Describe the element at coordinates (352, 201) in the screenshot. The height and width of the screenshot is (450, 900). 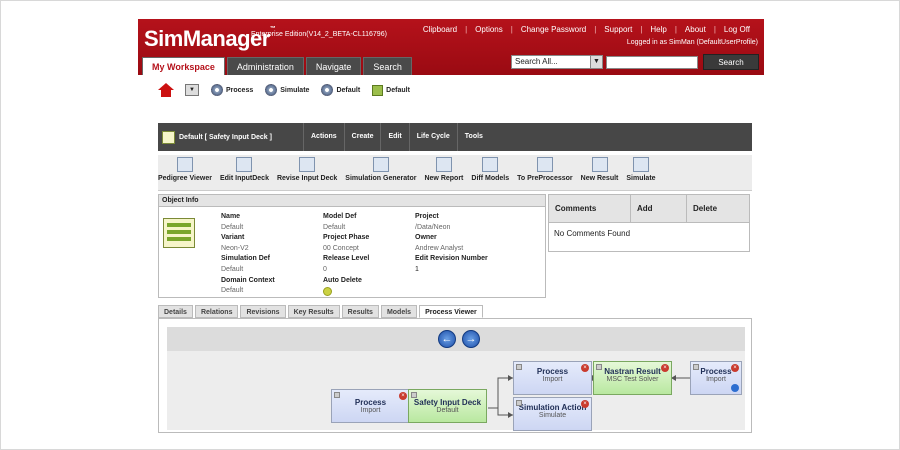
I see `object-info-header: Object Info` at that location.